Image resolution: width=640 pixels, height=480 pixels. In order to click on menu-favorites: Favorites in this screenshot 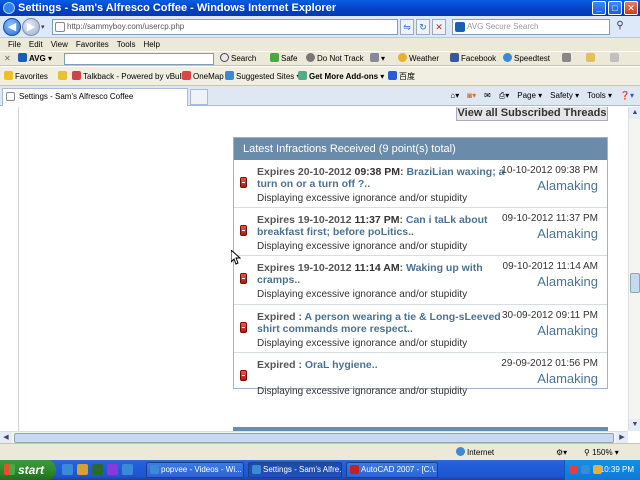, I will do `click(92, 44)`.